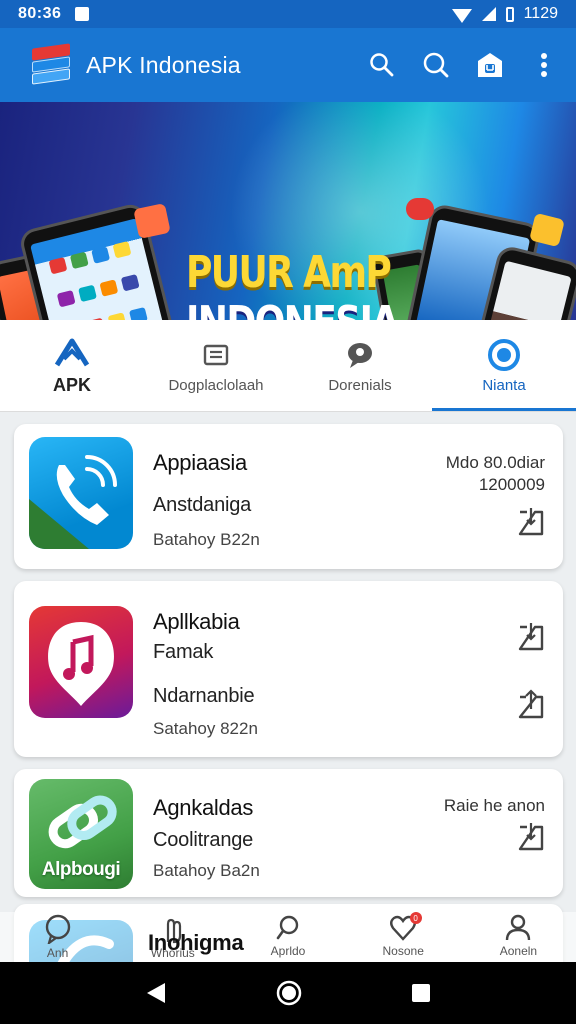 The height and width of the screenshot is (1024, 576). Describe the element at coordinates (288, 951) in the screenshot. I see `nav-label: Aprldo` at that location.